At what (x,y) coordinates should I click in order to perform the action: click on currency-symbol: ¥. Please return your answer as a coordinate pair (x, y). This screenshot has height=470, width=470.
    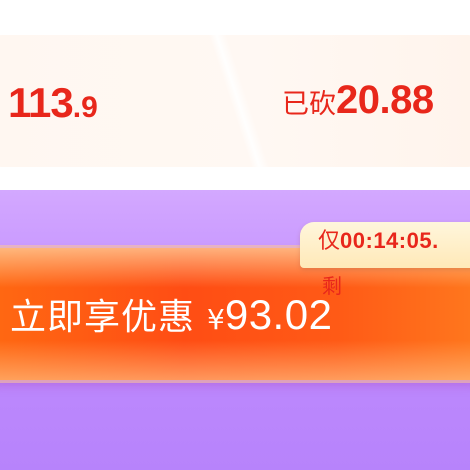
    Looking at the image, I should click on (216, 319).